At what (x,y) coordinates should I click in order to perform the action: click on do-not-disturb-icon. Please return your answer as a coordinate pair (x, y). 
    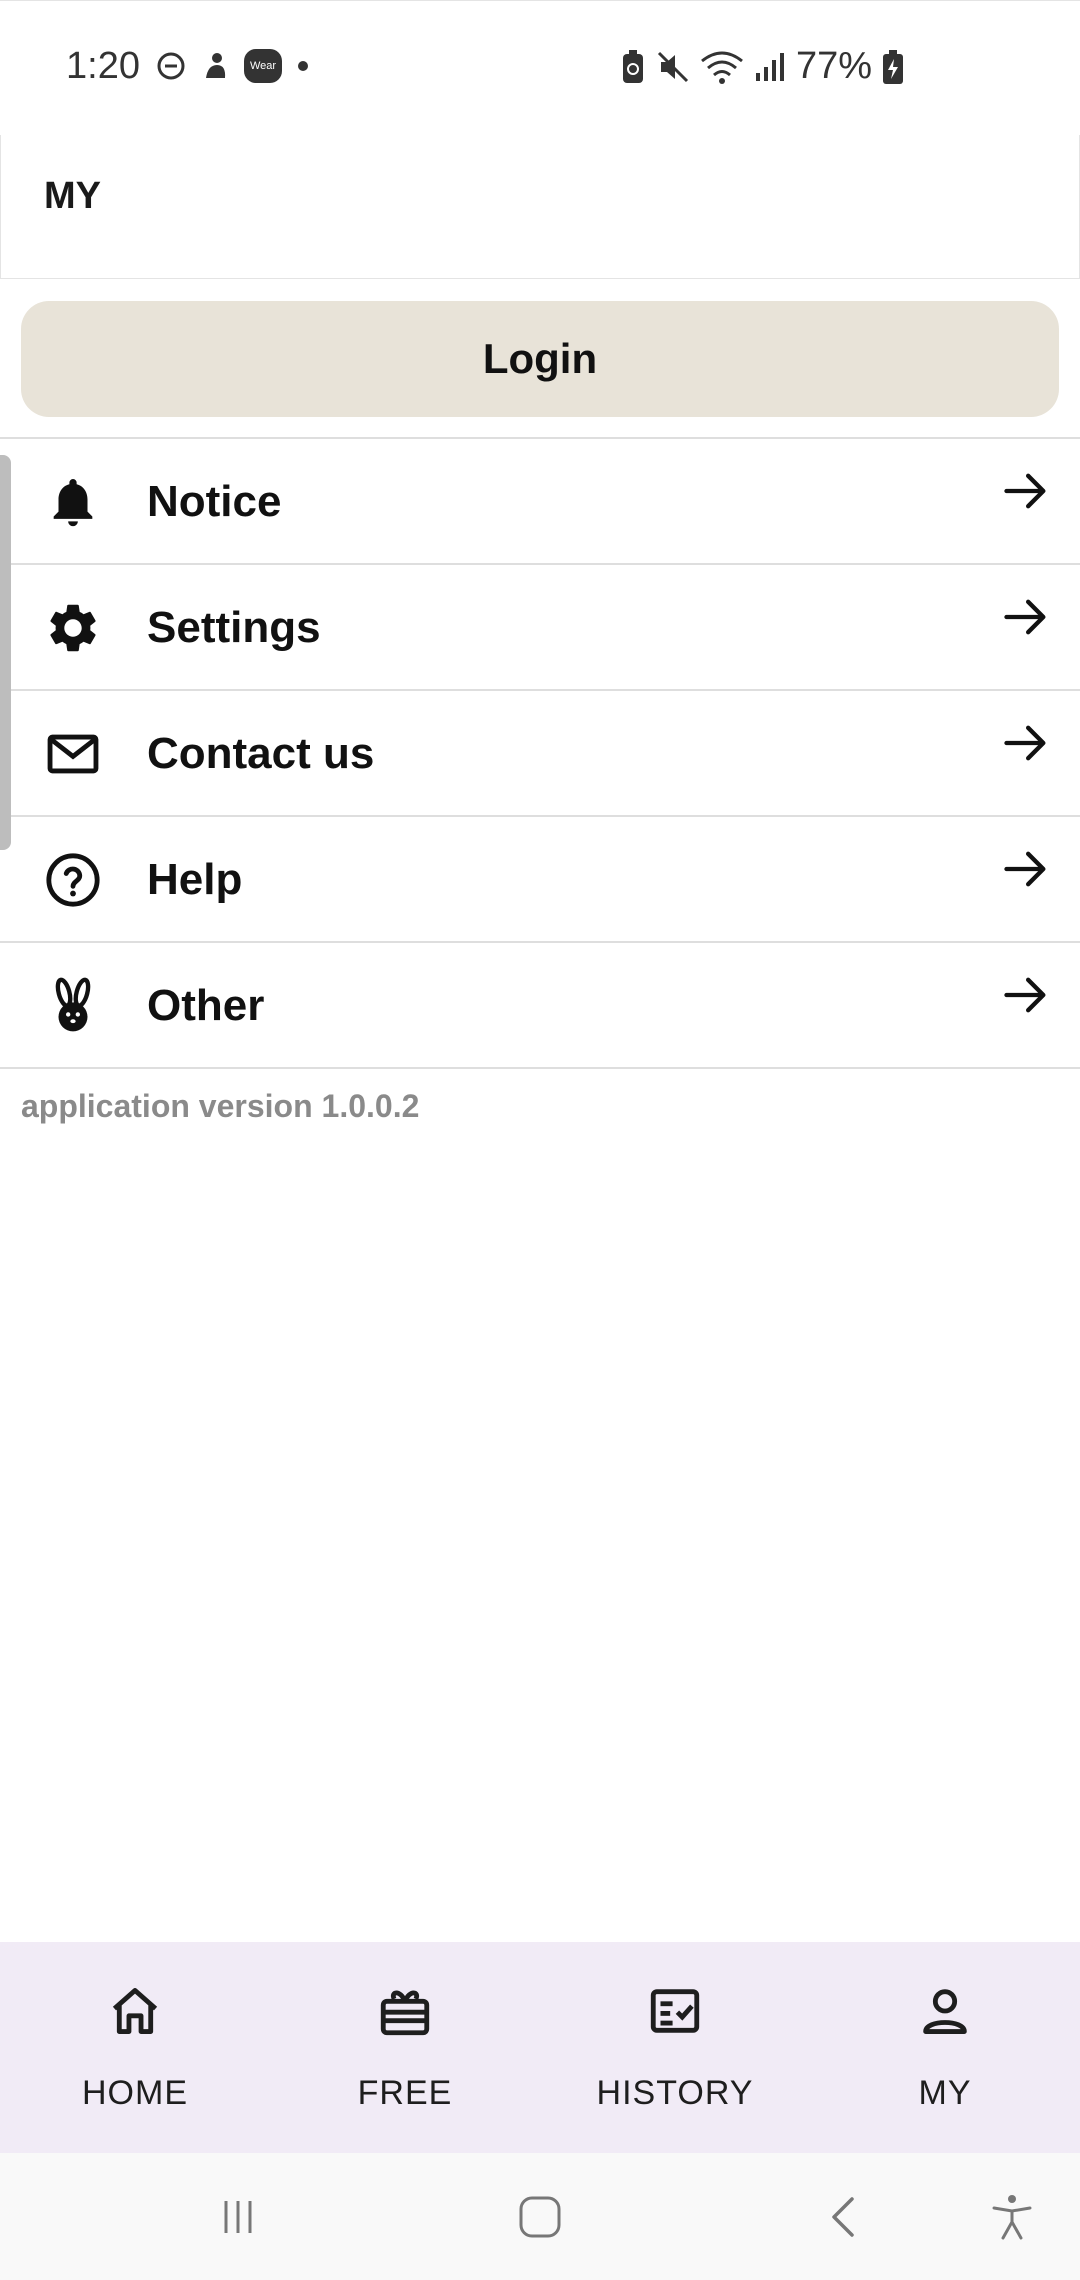
    Looking at the image, I should click on (171, 66).